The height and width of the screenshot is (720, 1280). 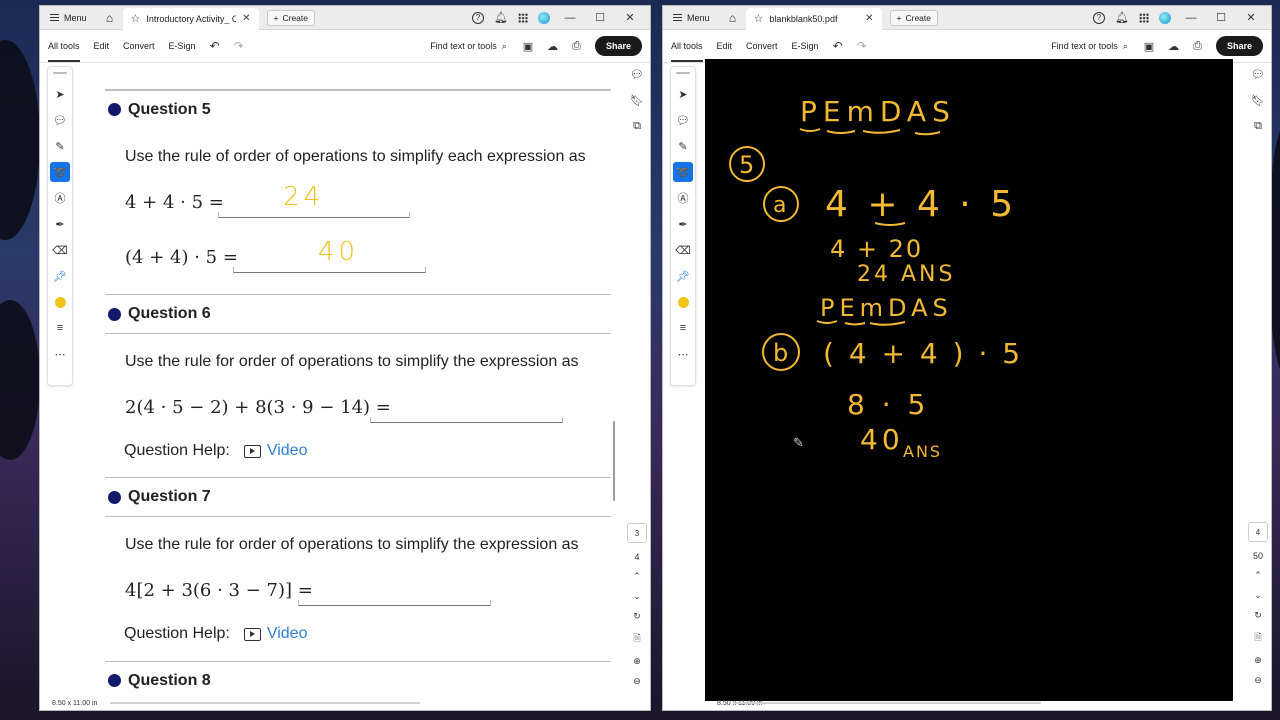 I want to click on document-tab: ☆ blankblank50.pdf ✕, so click(x=813, y=18).